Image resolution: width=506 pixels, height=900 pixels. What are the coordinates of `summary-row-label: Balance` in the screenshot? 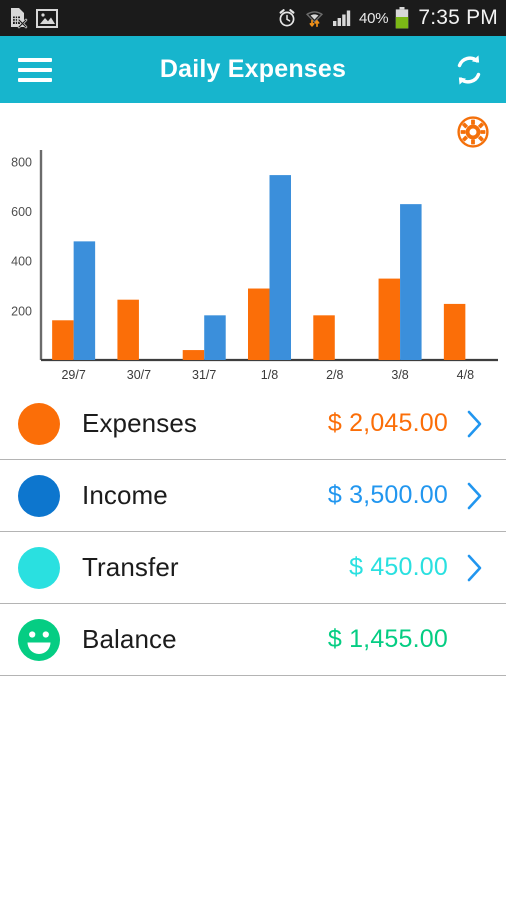 It's located at (129, 639).